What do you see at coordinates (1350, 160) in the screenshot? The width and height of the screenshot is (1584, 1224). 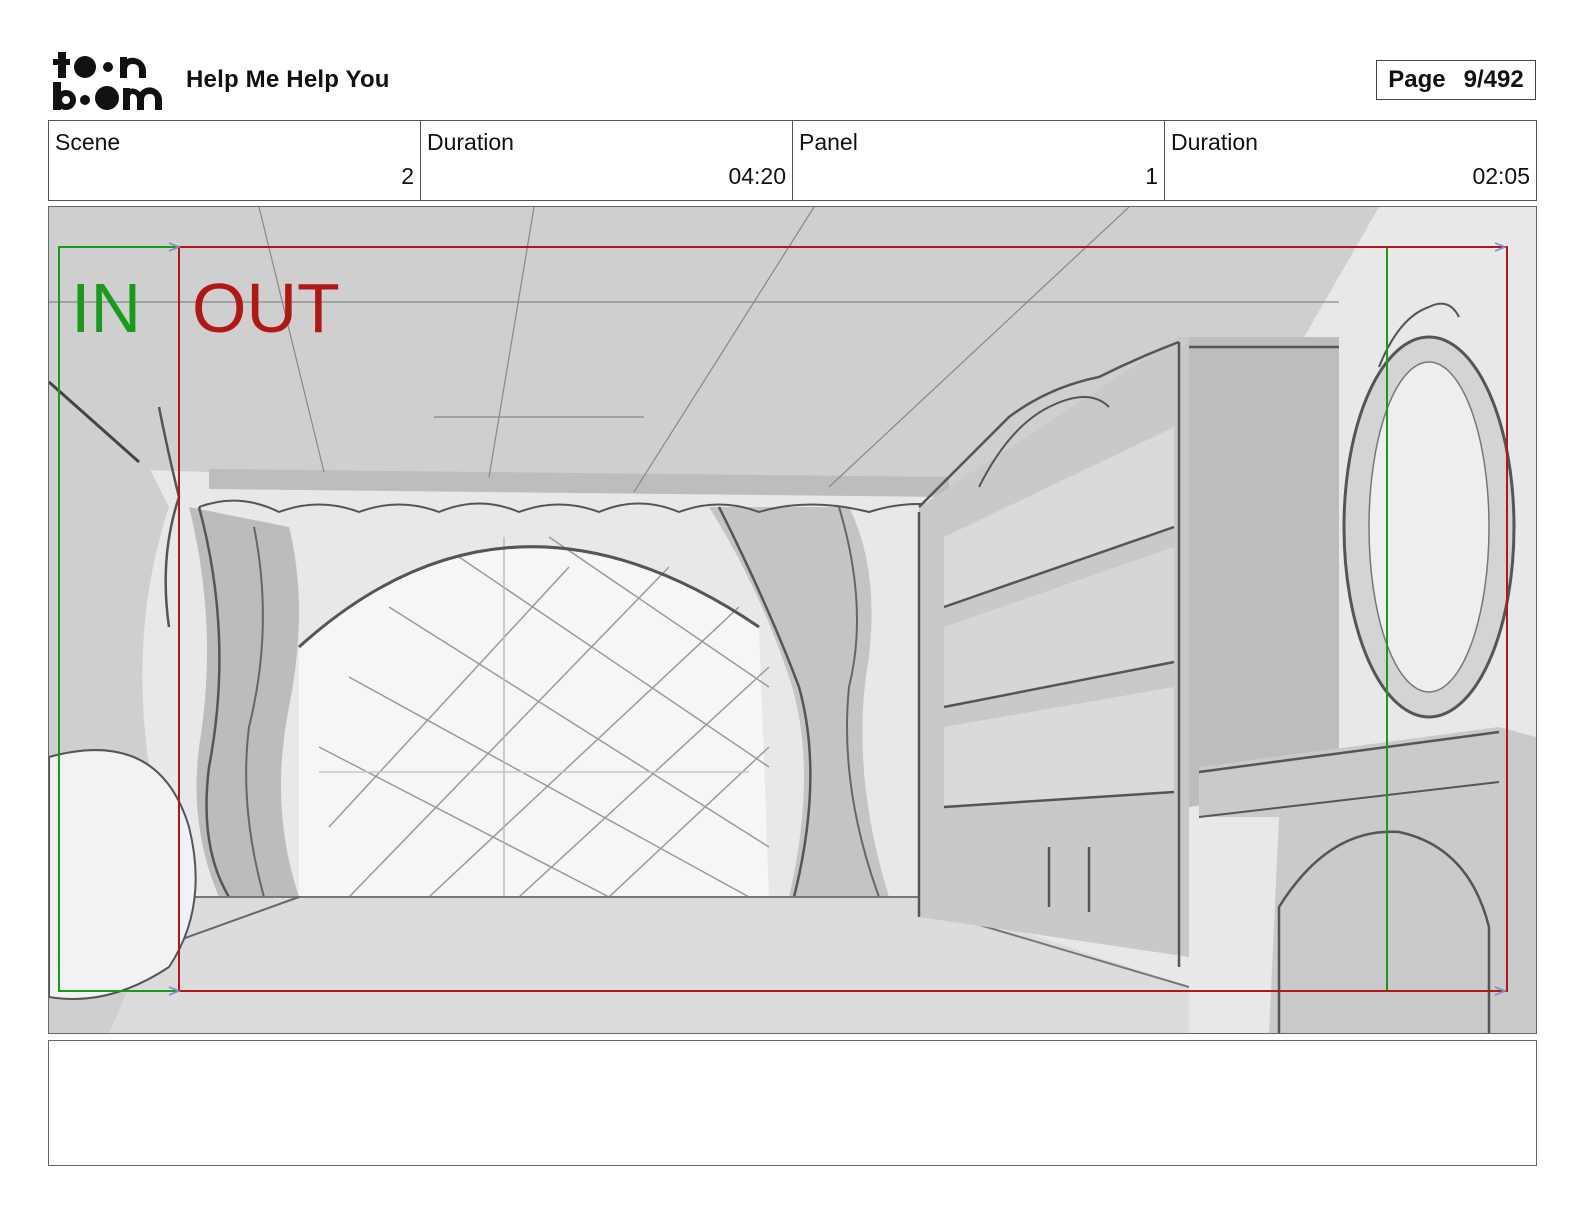 I see `panel-duration-cell: Duration 02:05` at bounding box center [1350, 160].